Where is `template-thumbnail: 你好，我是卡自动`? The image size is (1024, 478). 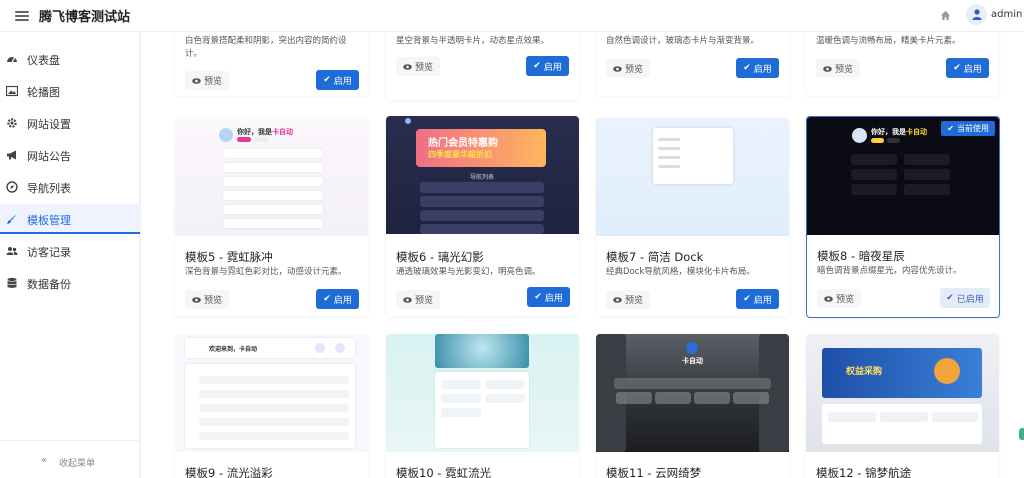 template-thumbnail: 你好，我是卡自动 is located at coordinates (271, 177).